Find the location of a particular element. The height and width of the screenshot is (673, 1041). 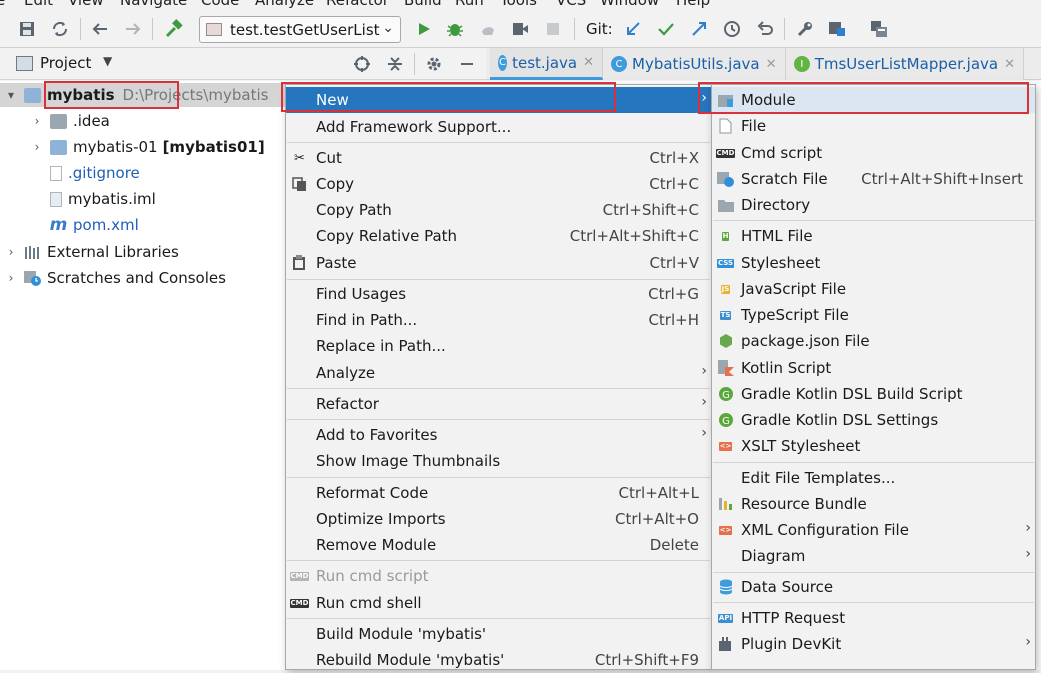

build-hammer-icon is located at coordinates (174, 29).